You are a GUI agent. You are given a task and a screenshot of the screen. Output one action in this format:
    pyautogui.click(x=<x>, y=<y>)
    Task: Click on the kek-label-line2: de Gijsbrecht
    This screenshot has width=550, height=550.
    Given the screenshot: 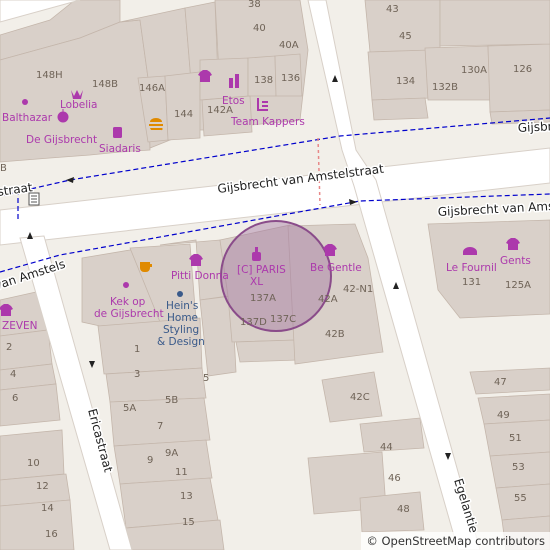 What is the action you would take?
    pyautogui.click(x=129, y=314)
    